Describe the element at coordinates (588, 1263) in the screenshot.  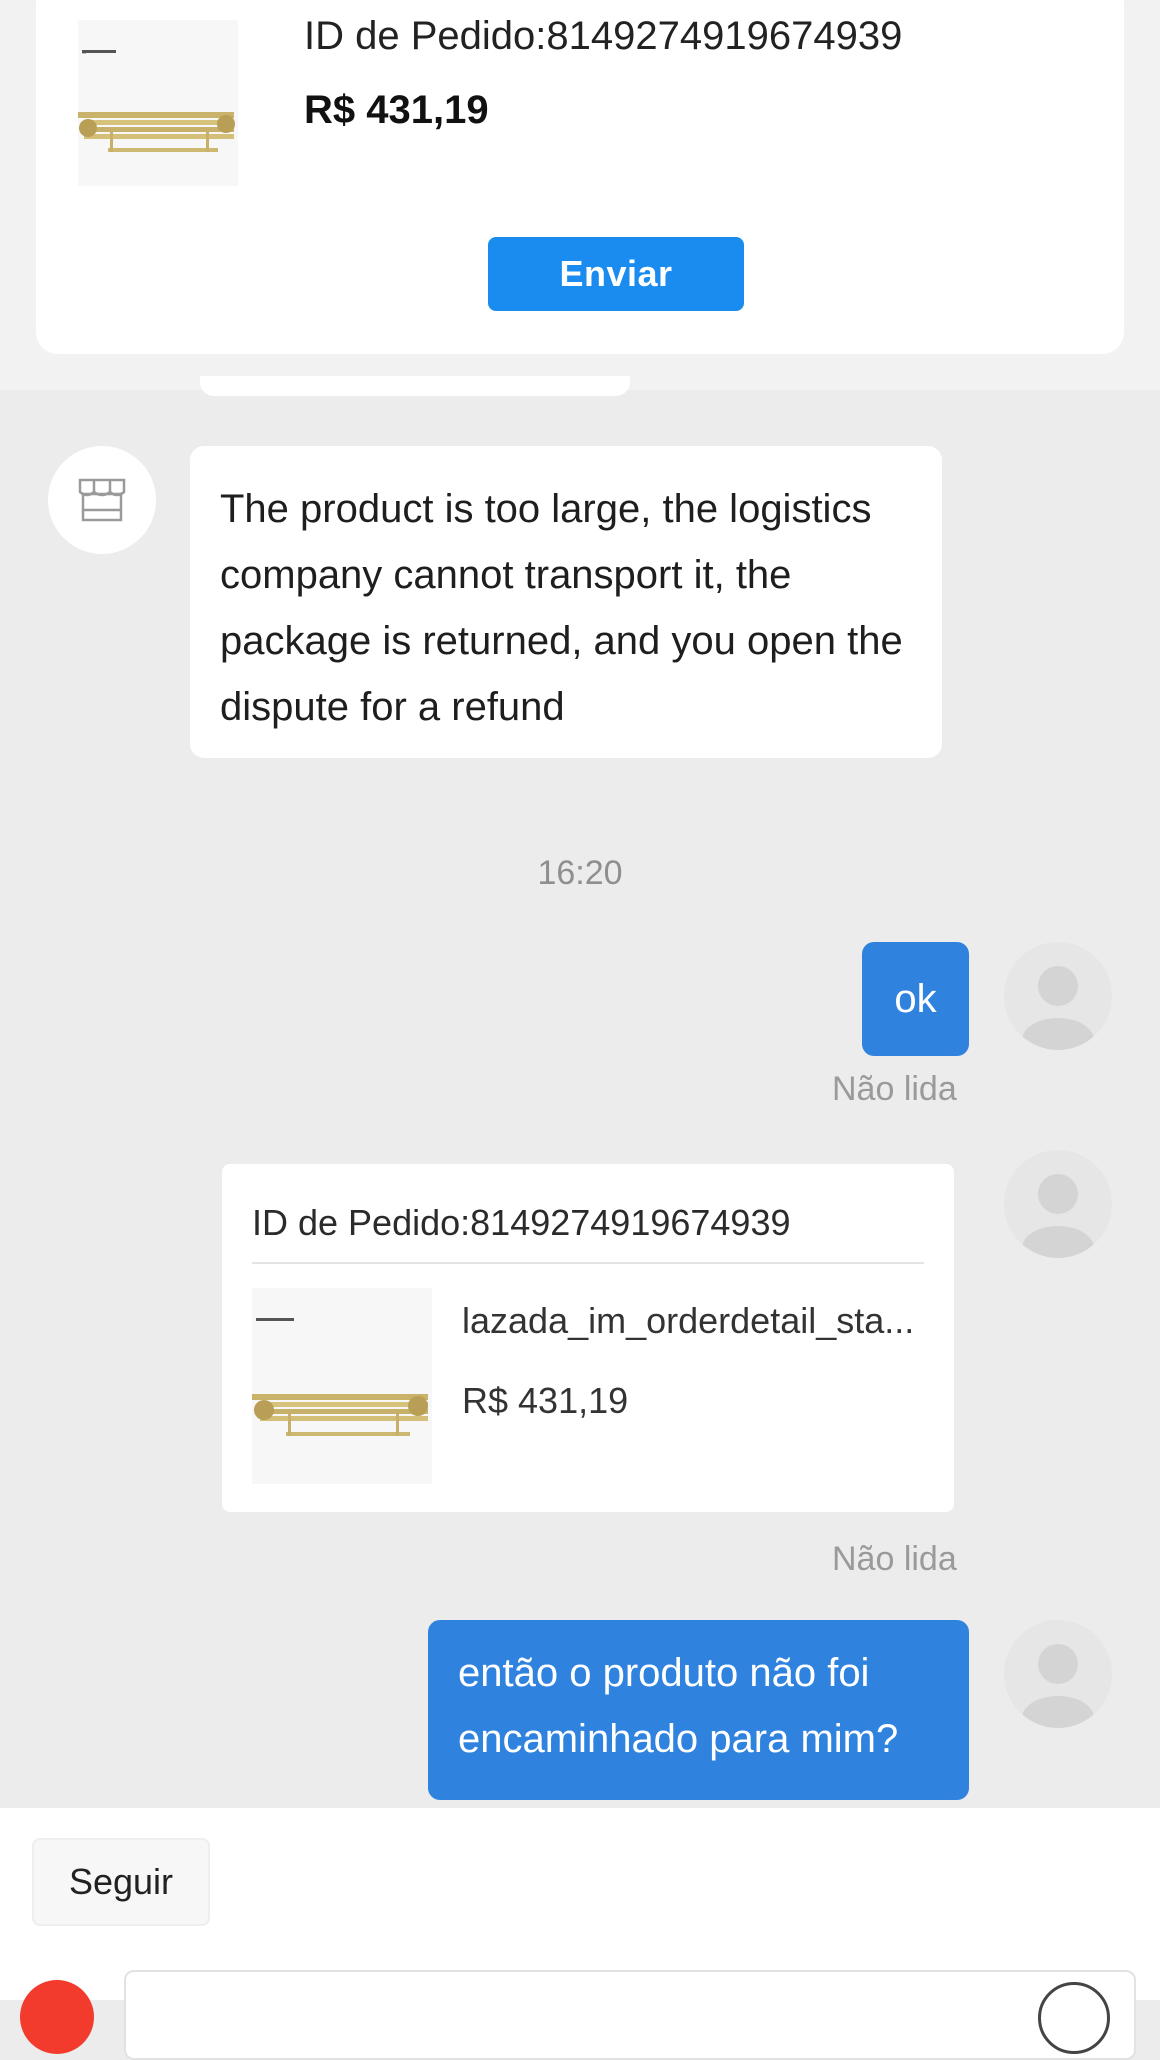
I see `order-card-divider` at that location.